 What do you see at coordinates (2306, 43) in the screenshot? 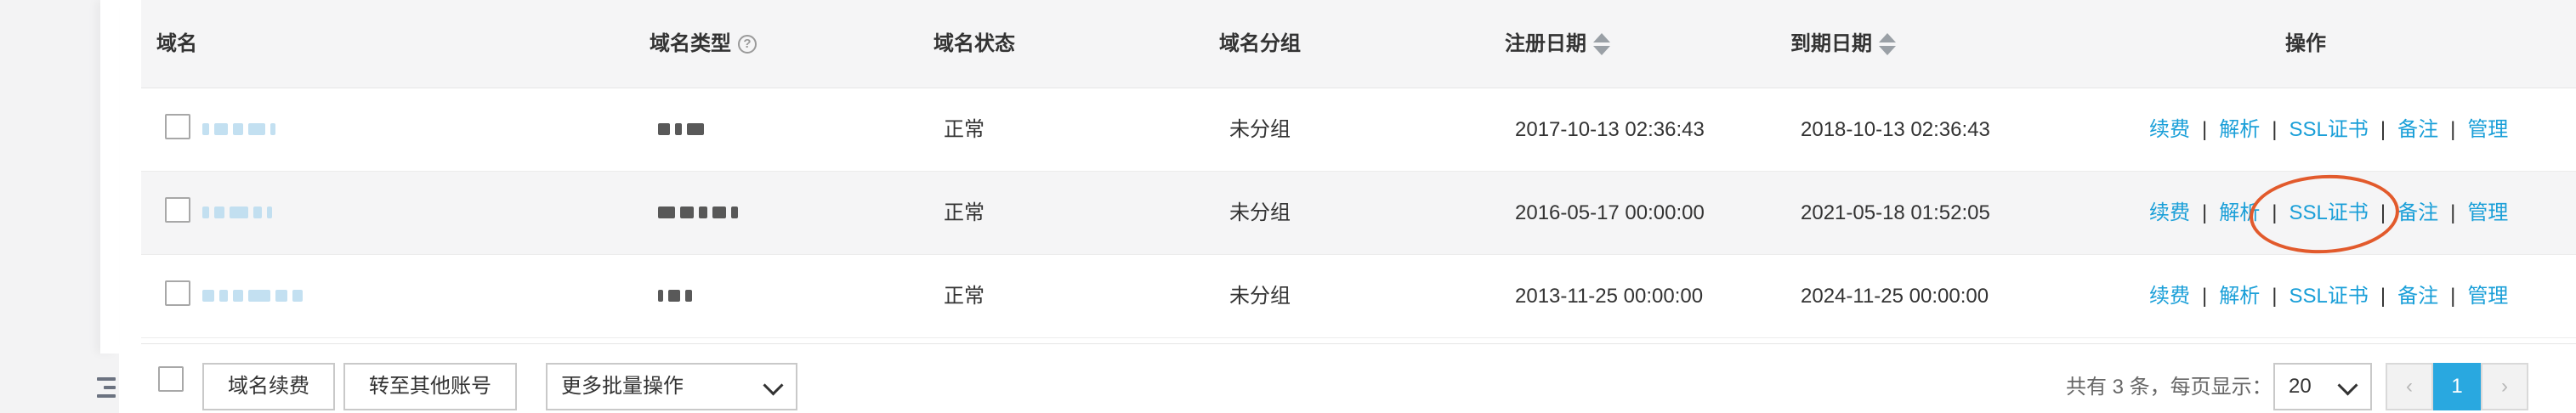
I see `column-header-actions: 操作` at bounding box center [2306, 43].